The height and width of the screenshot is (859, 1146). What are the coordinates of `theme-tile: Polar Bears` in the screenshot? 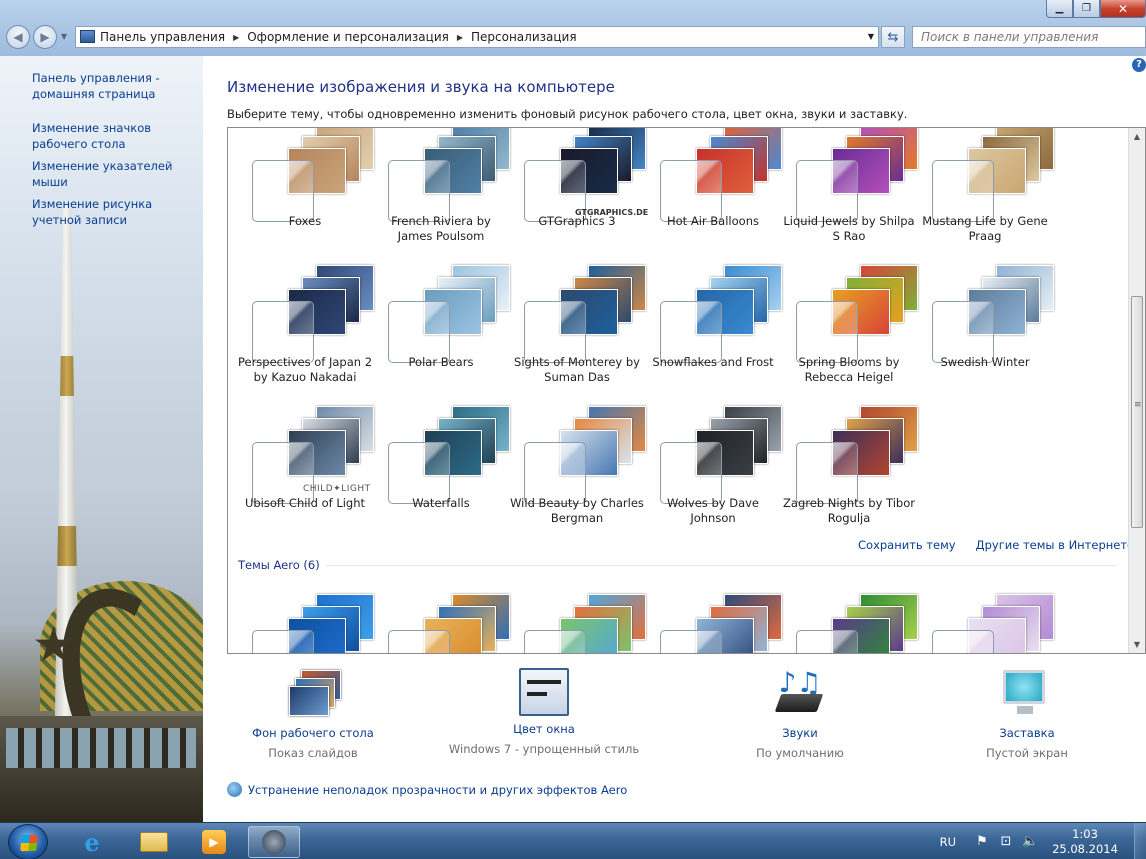 It's located at (441, 327).